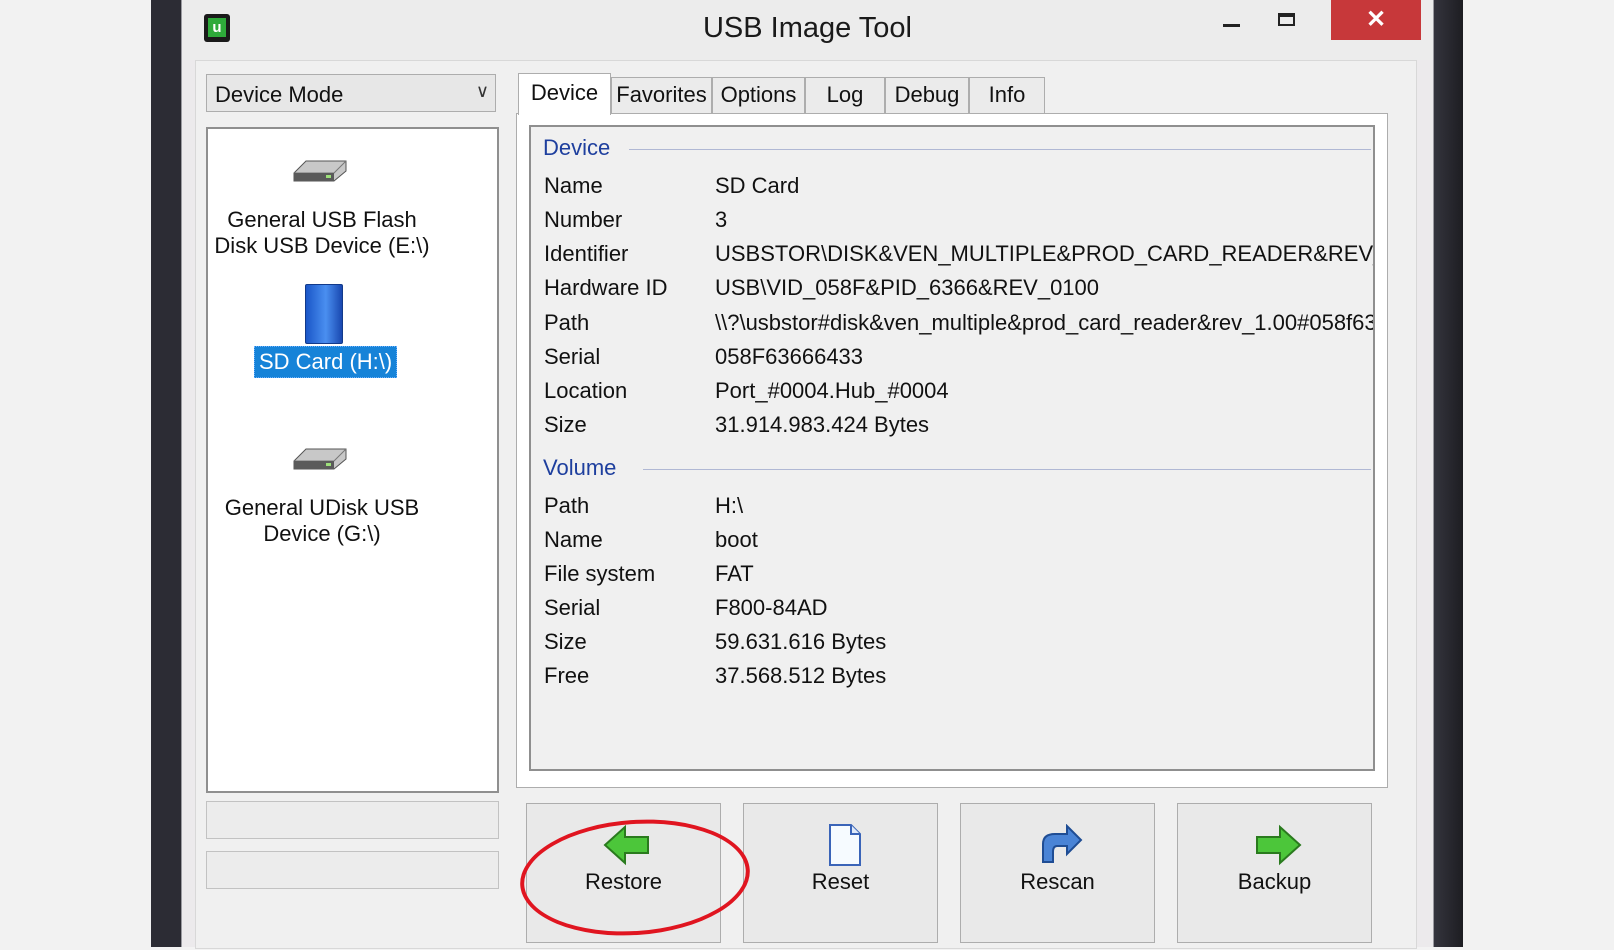 The width and height of the screenshot is (1614, 950). I want to click on progress-bar, so click(352, 820).